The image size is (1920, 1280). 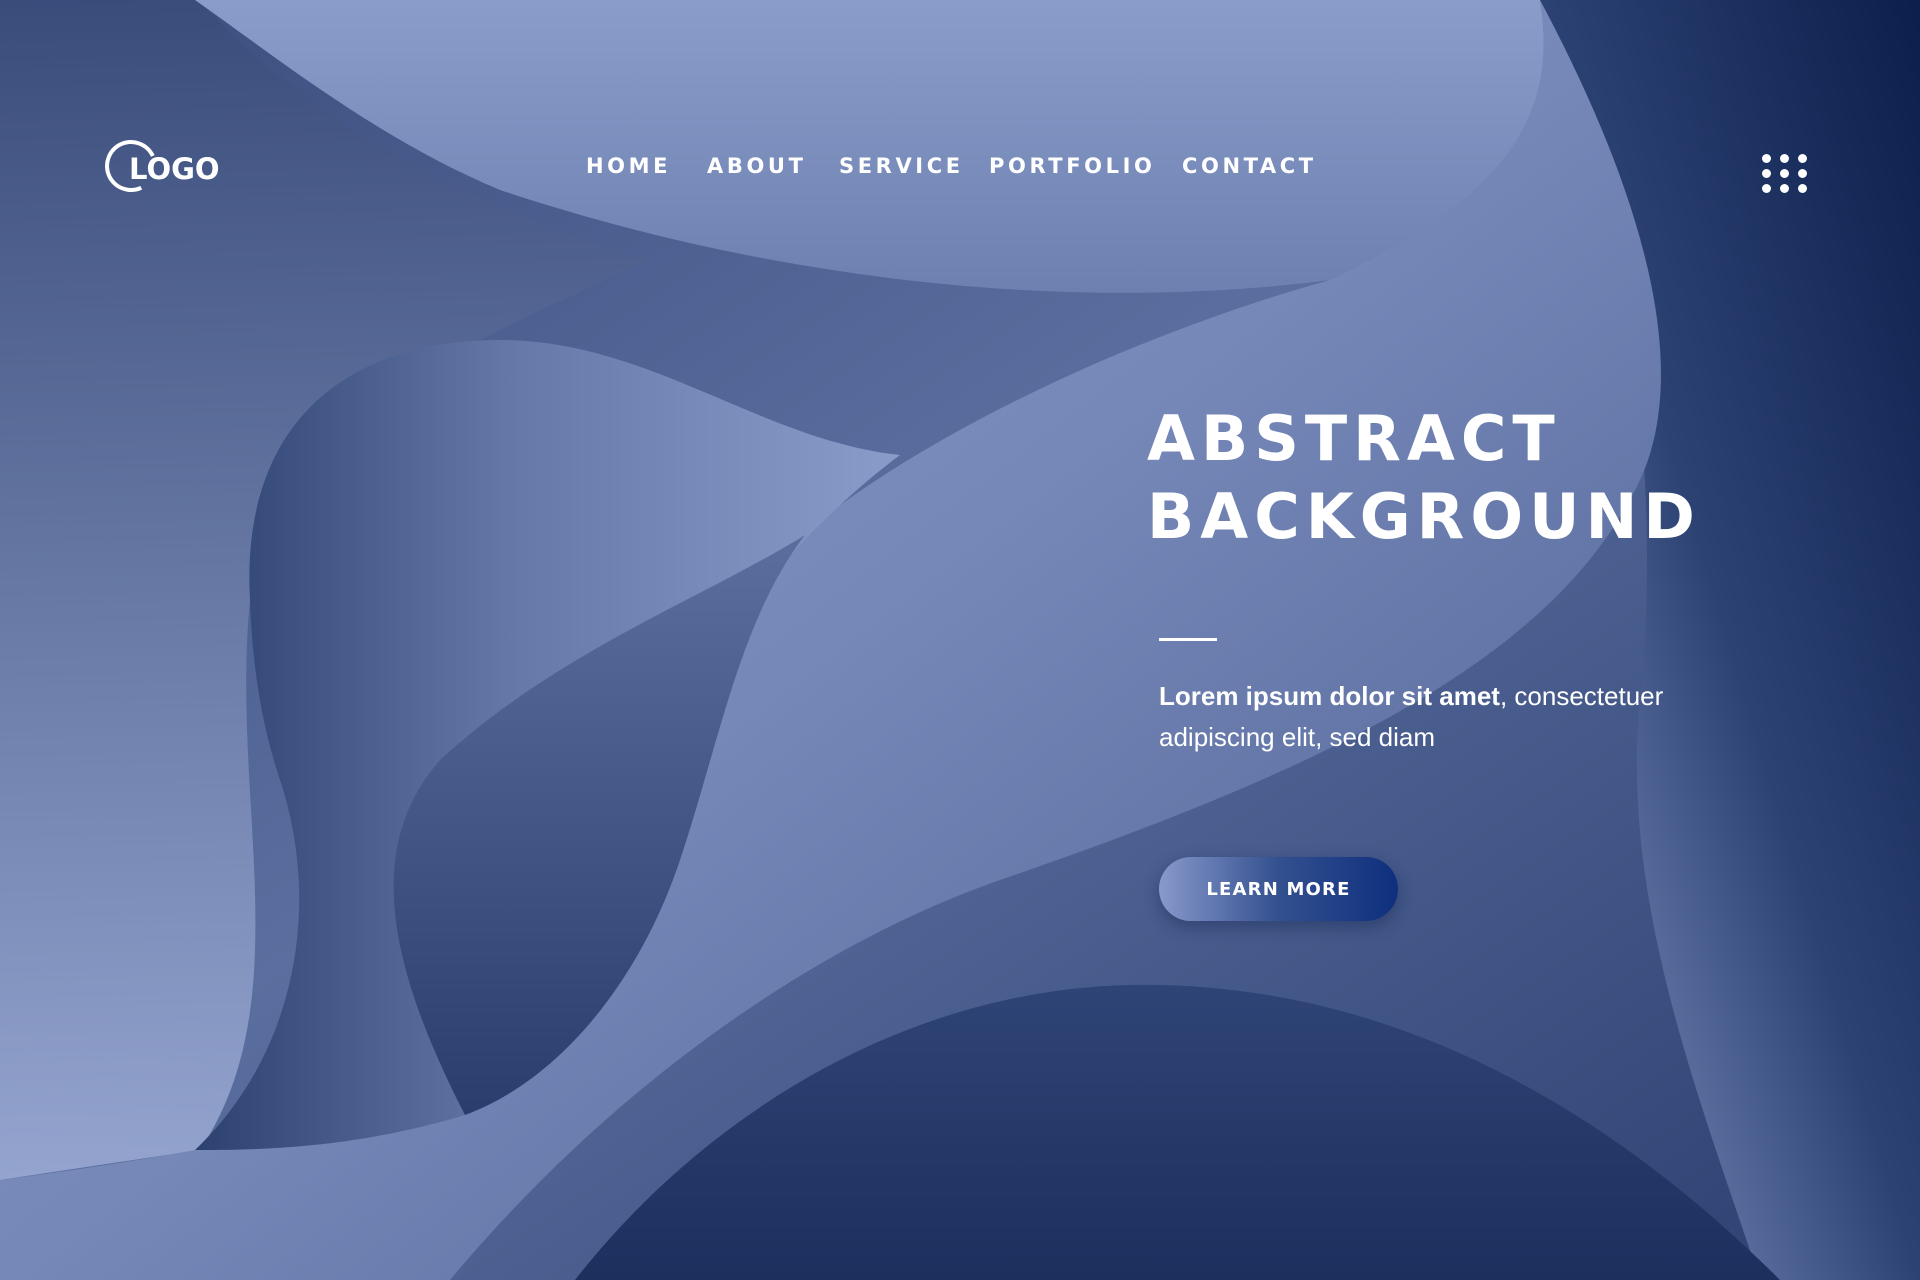 What do you see at coordinates (1278, 889) in the screenshot?
I see `learn-more-button: LEARN MORE` at bounding box center [1278, 889].